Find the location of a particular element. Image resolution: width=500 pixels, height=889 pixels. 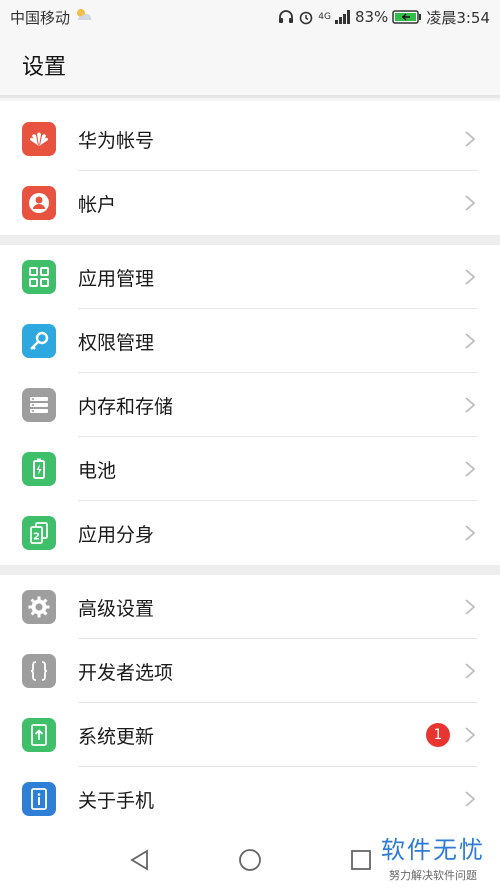

gear-icon is located at coordinates (39, 607).